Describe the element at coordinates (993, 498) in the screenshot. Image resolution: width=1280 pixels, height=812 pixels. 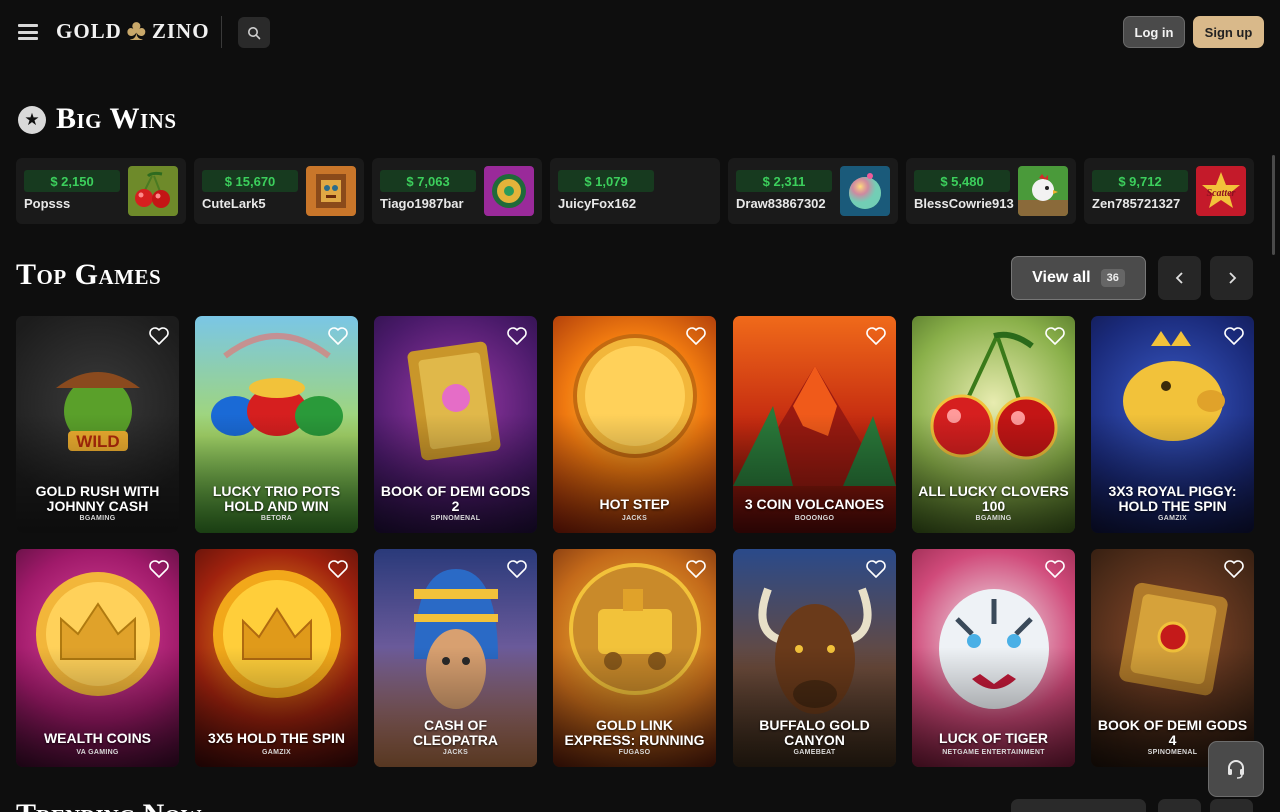
I see `game-title: All Lucky Clovers 100` at that location.